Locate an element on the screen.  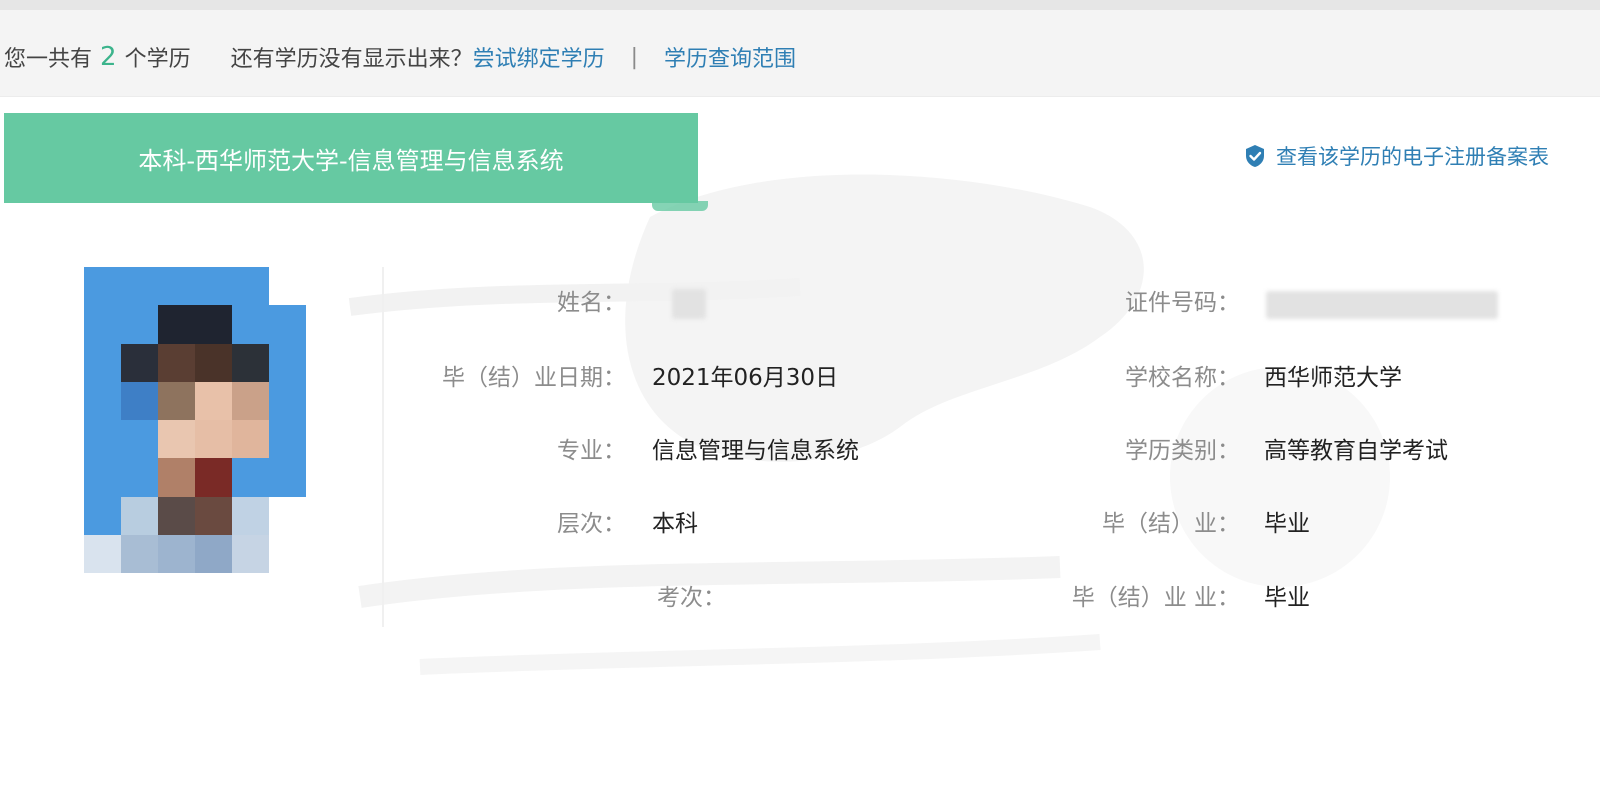
education-summary-bar: 您一共有 2 个学历 还有学历没有显示出来？ 尝试绑定学历 | 学历查询范围 is located at coordinates (800, 53).